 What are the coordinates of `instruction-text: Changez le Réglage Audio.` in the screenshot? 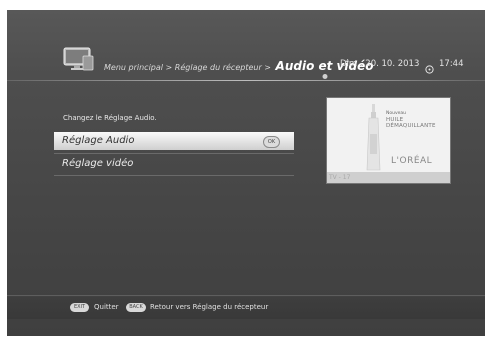 It's located at (110, 118).